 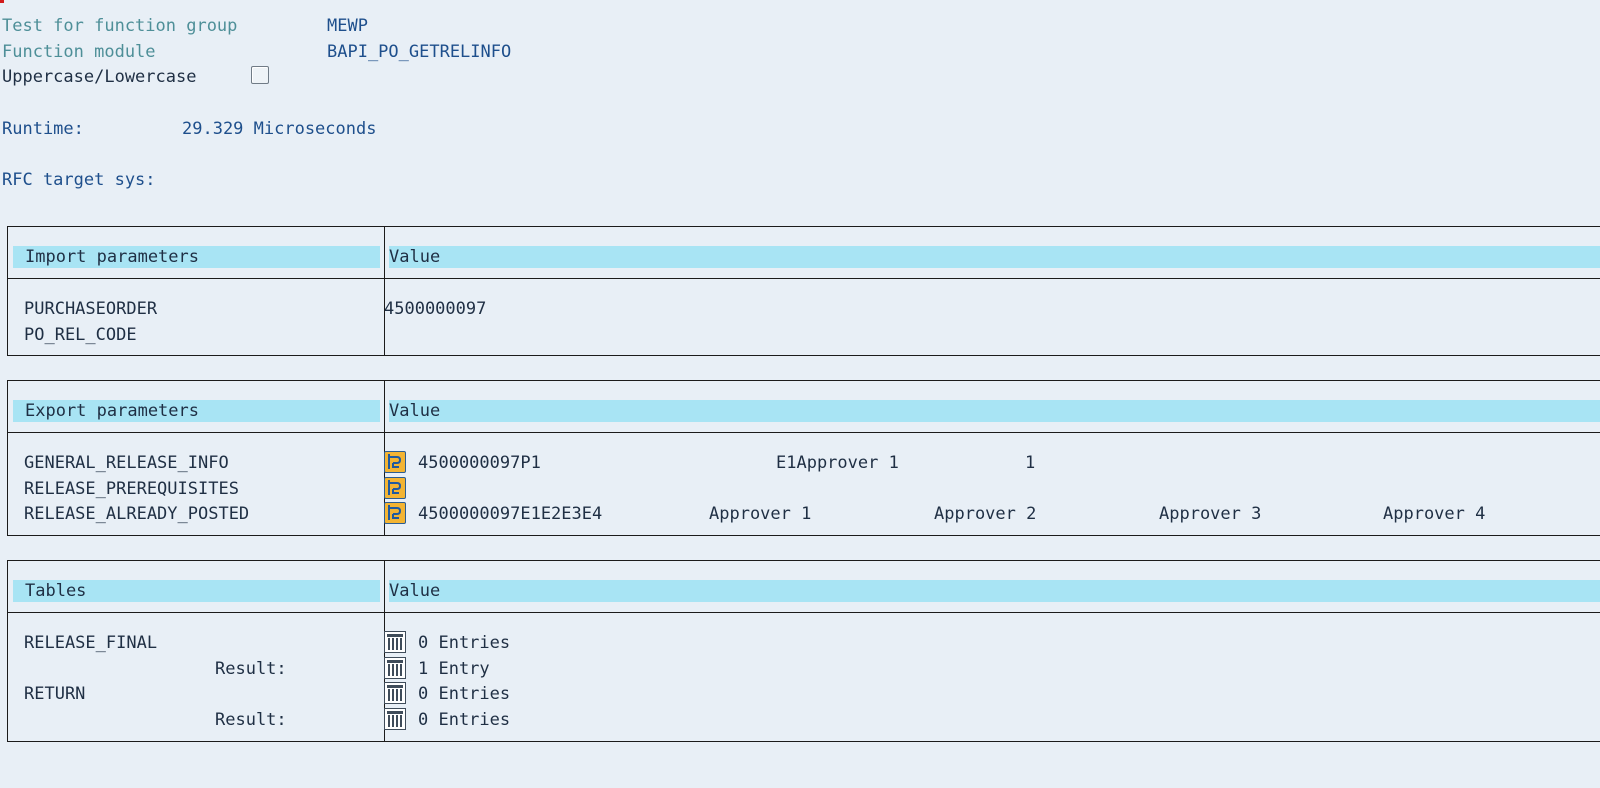 I want to click on export-header-param-label: Export parameters, so click(x=112, y=411).